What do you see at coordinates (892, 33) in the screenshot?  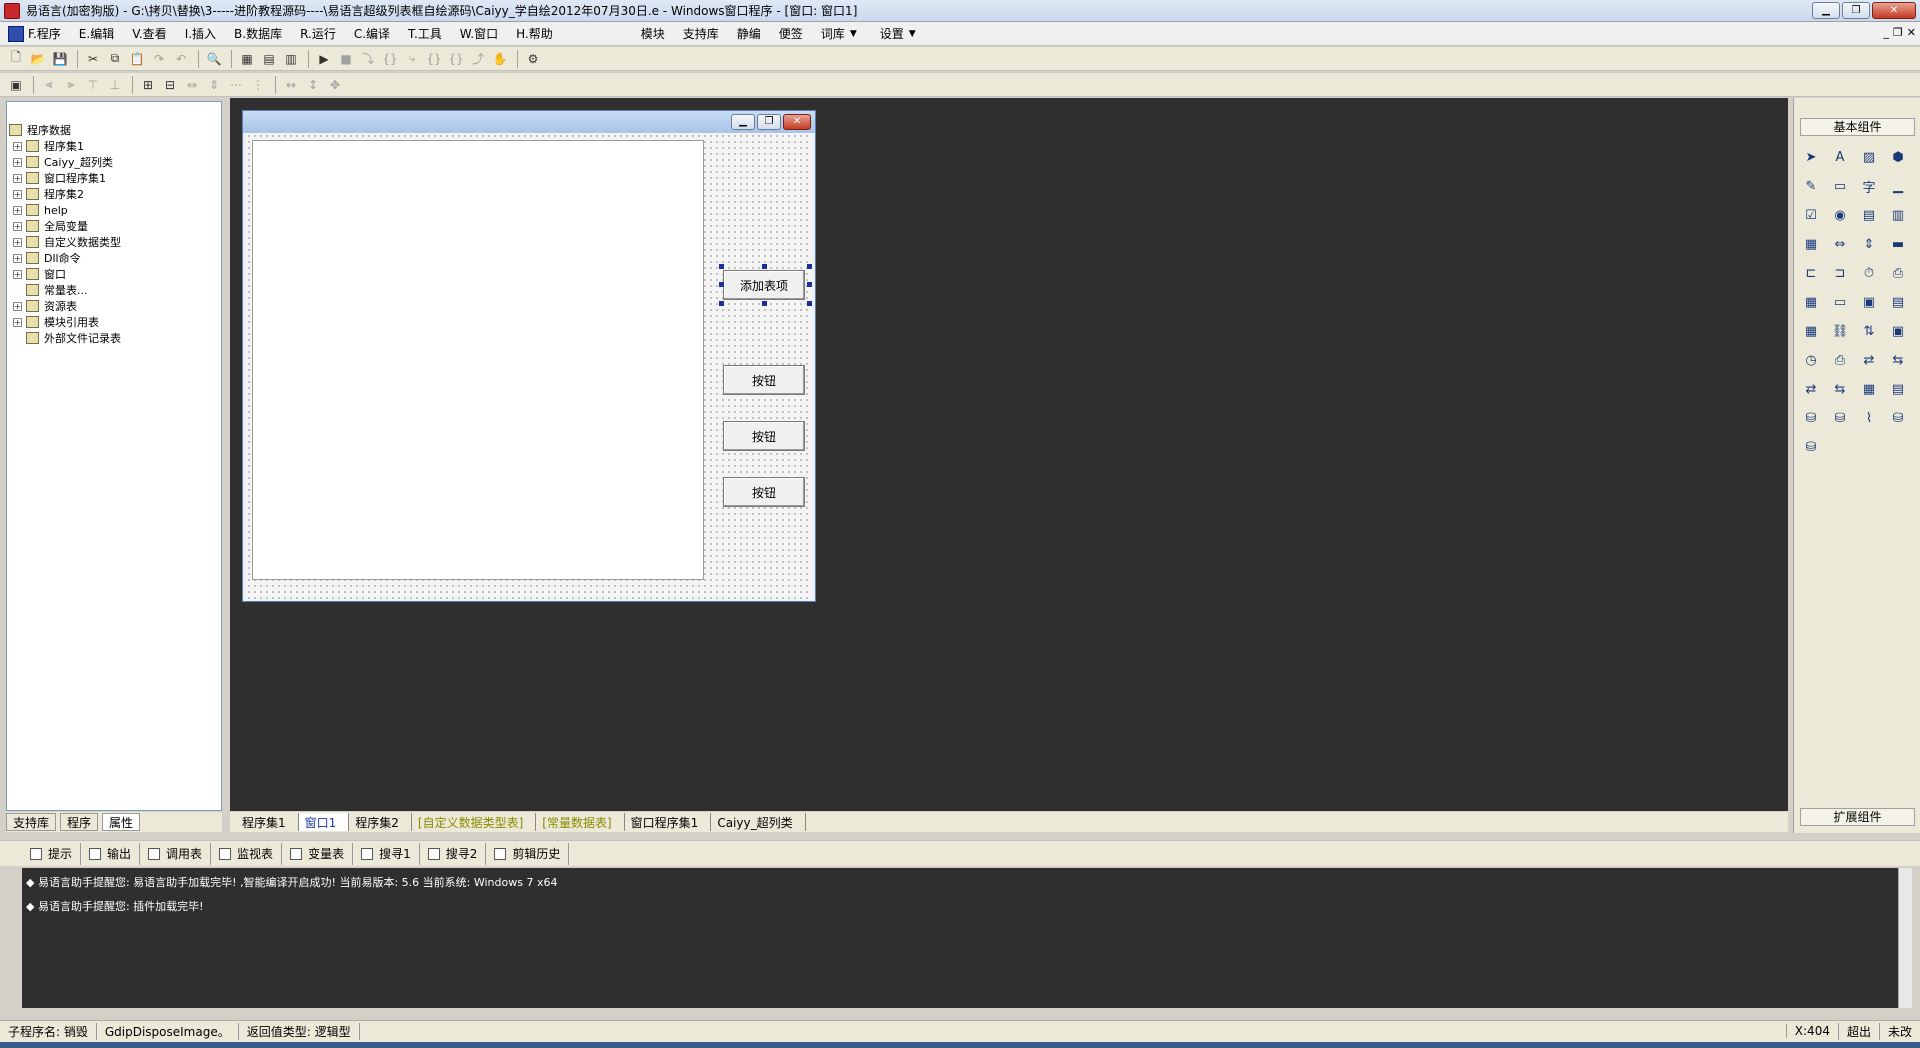 I see `menu-settings: 设置` at bounding box center [892, 33].